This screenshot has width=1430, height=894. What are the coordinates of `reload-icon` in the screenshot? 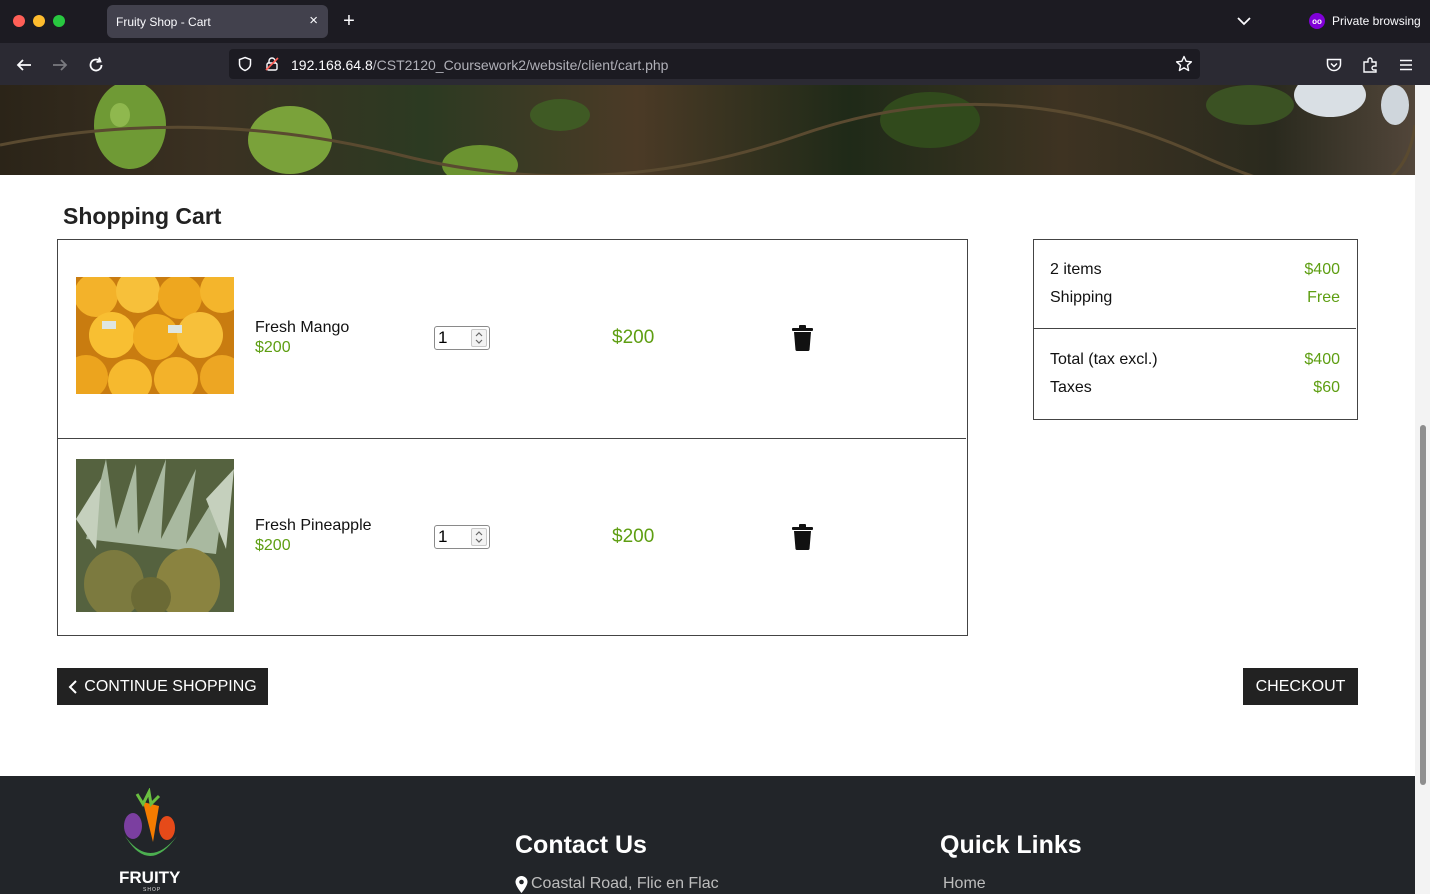 It's located at (96, 65).